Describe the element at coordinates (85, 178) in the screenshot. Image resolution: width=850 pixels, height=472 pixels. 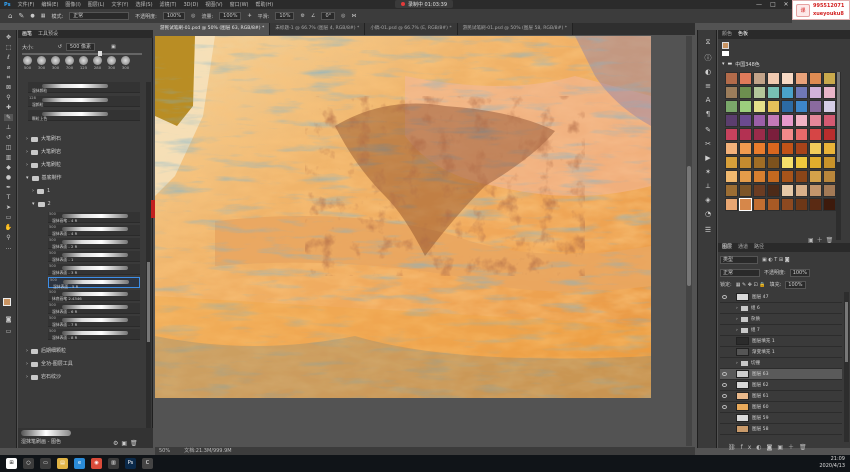
I see `brush-folder: ▾ 基底制作` at that location.